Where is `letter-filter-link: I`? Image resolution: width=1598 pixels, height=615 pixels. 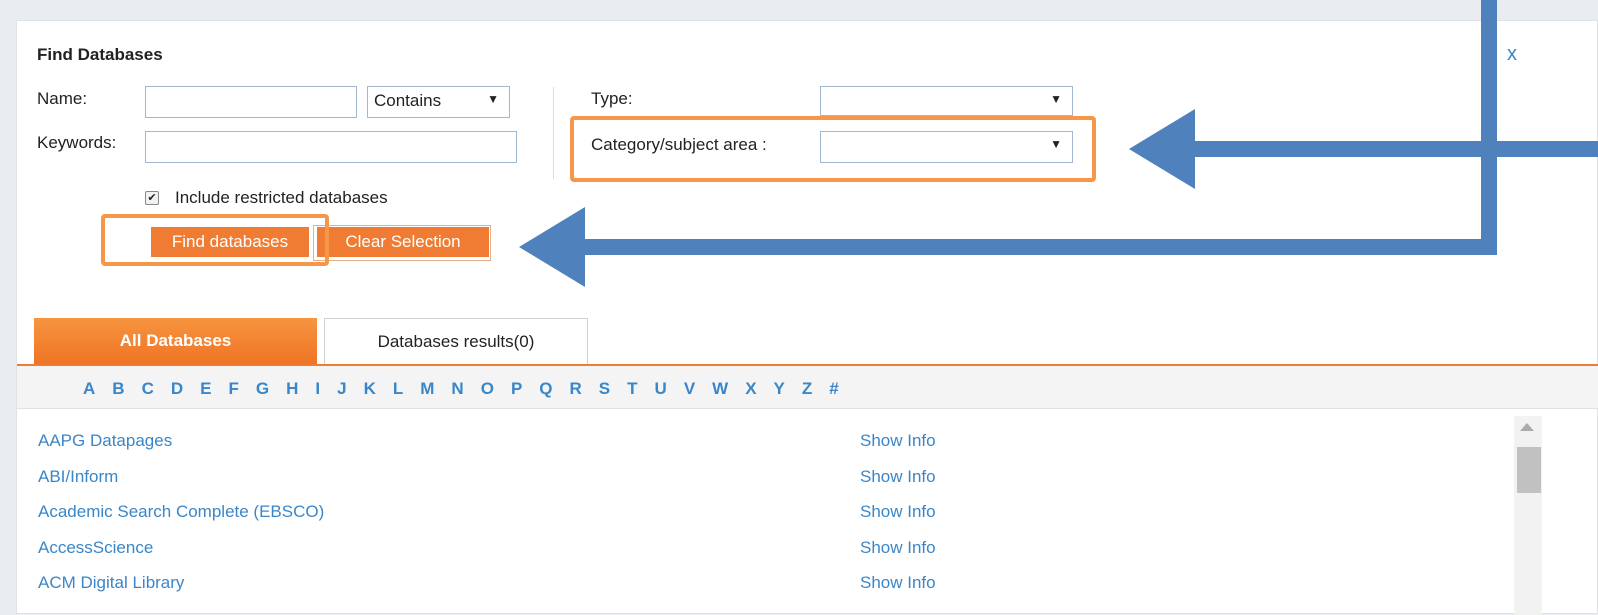
letter-filter-link: I is located at coordinates (317, 389).